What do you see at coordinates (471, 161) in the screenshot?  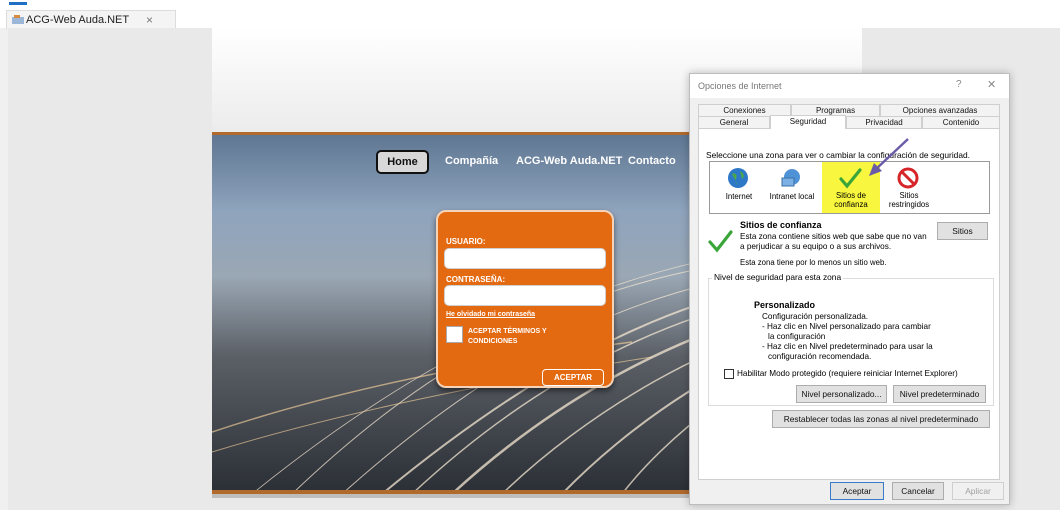 I see `nav-company: Compañía` at bounding box center [471, 161].